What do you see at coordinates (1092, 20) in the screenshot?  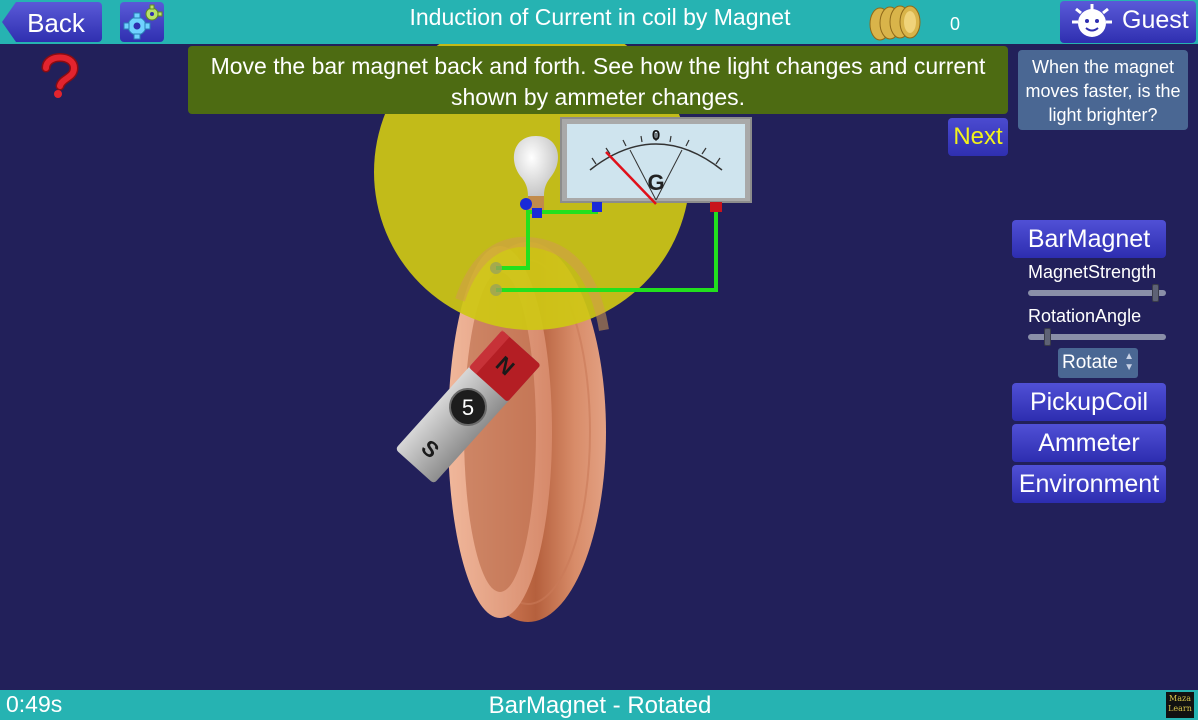 I see `user-avatar-icon` at bounding box center [1092, 20].